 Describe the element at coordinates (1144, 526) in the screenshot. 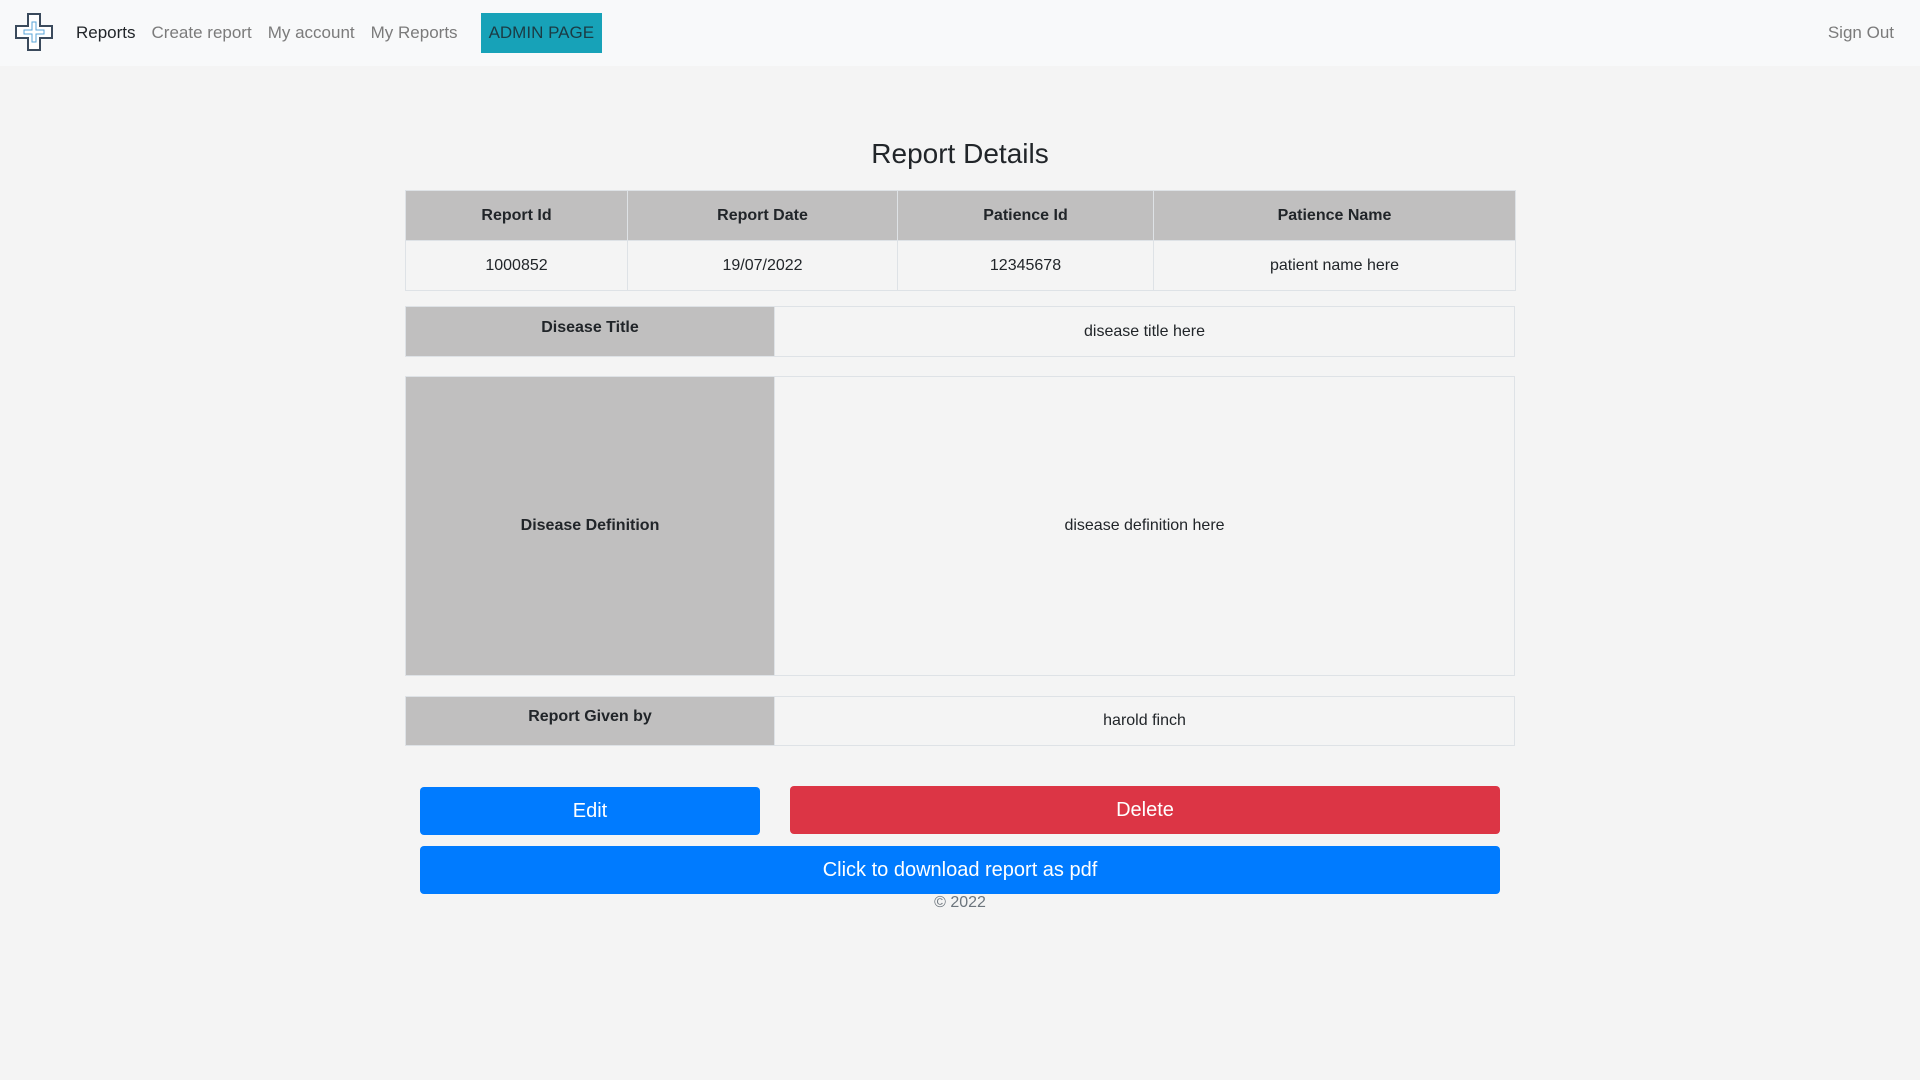

I see `disease-definition-value: disease definition here` at that location.